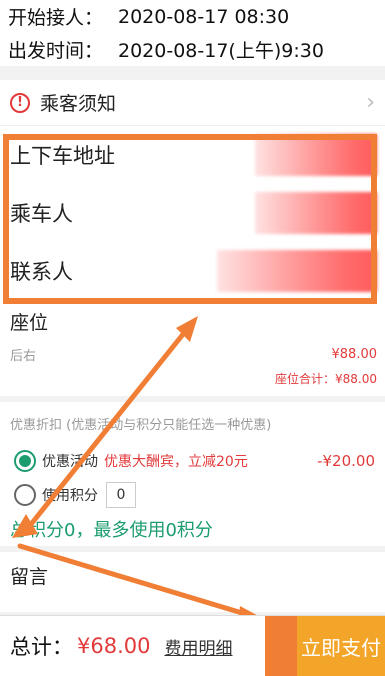 The height and width of the screenshot is (676, 385). I want to click on discount-title: 优惠折扣 (优惠活动与积分只能任选一种优惠), so click(141, 425).